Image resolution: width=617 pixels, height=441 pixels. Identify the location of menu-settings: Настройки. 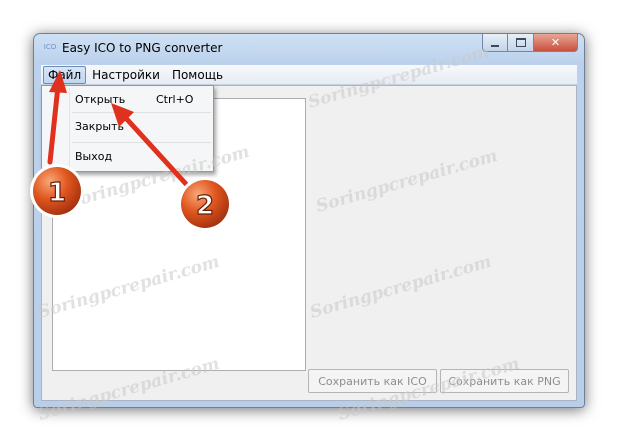
(126, 75).